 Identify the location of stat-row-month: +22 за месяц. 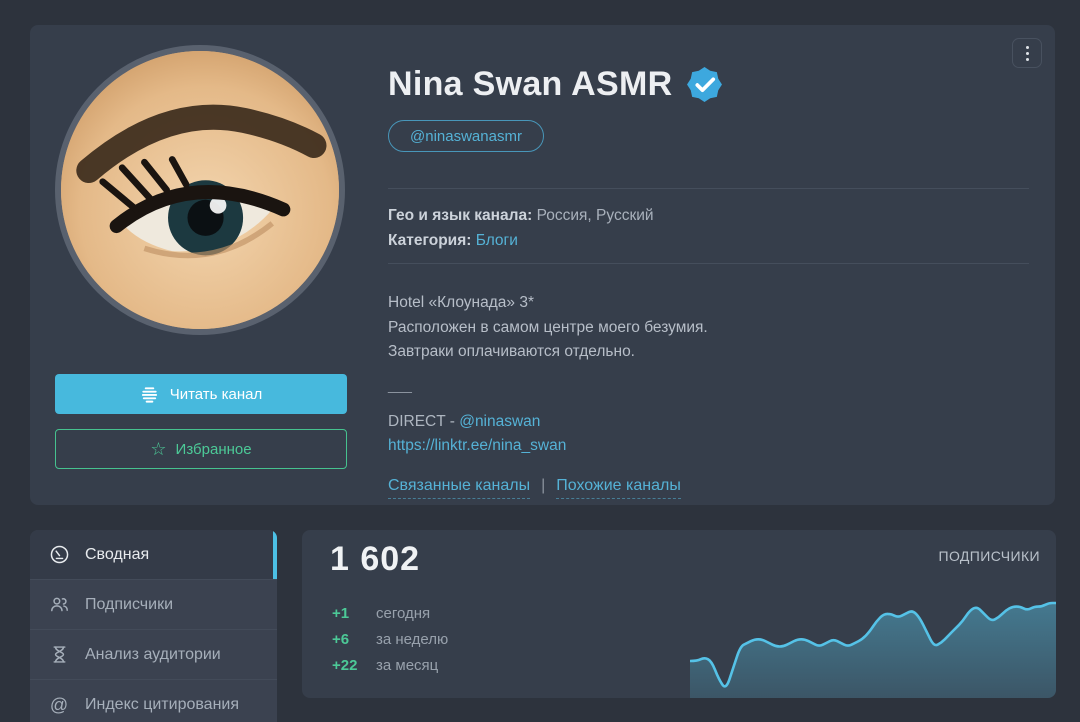
(390, 665).